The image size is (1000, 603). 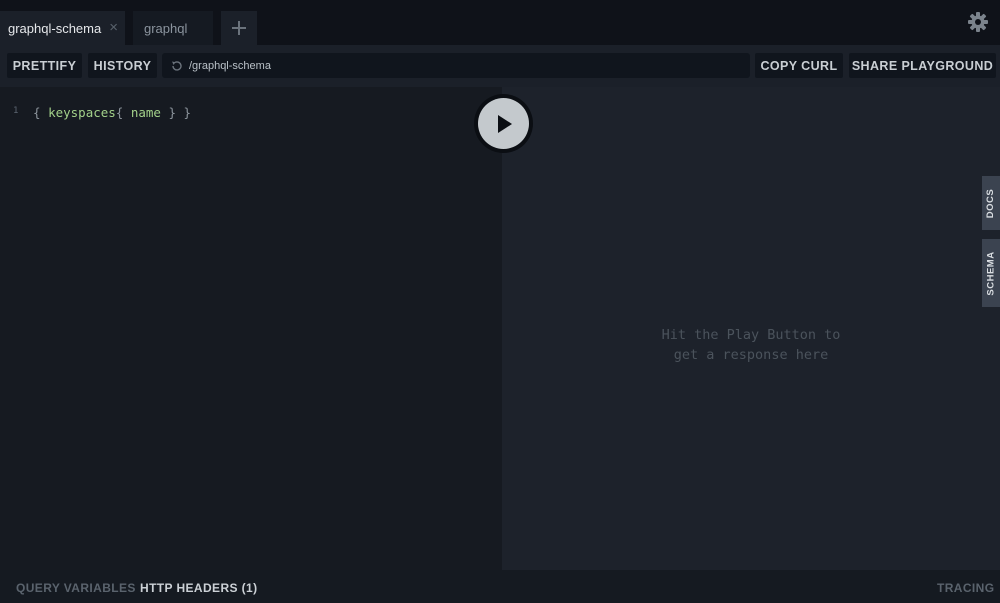 What do you see at coordinates (922, 65) in the screenshot?
I see `share-playground-button: SHARE PLAYGROUND` at bounding box center [922, 65].